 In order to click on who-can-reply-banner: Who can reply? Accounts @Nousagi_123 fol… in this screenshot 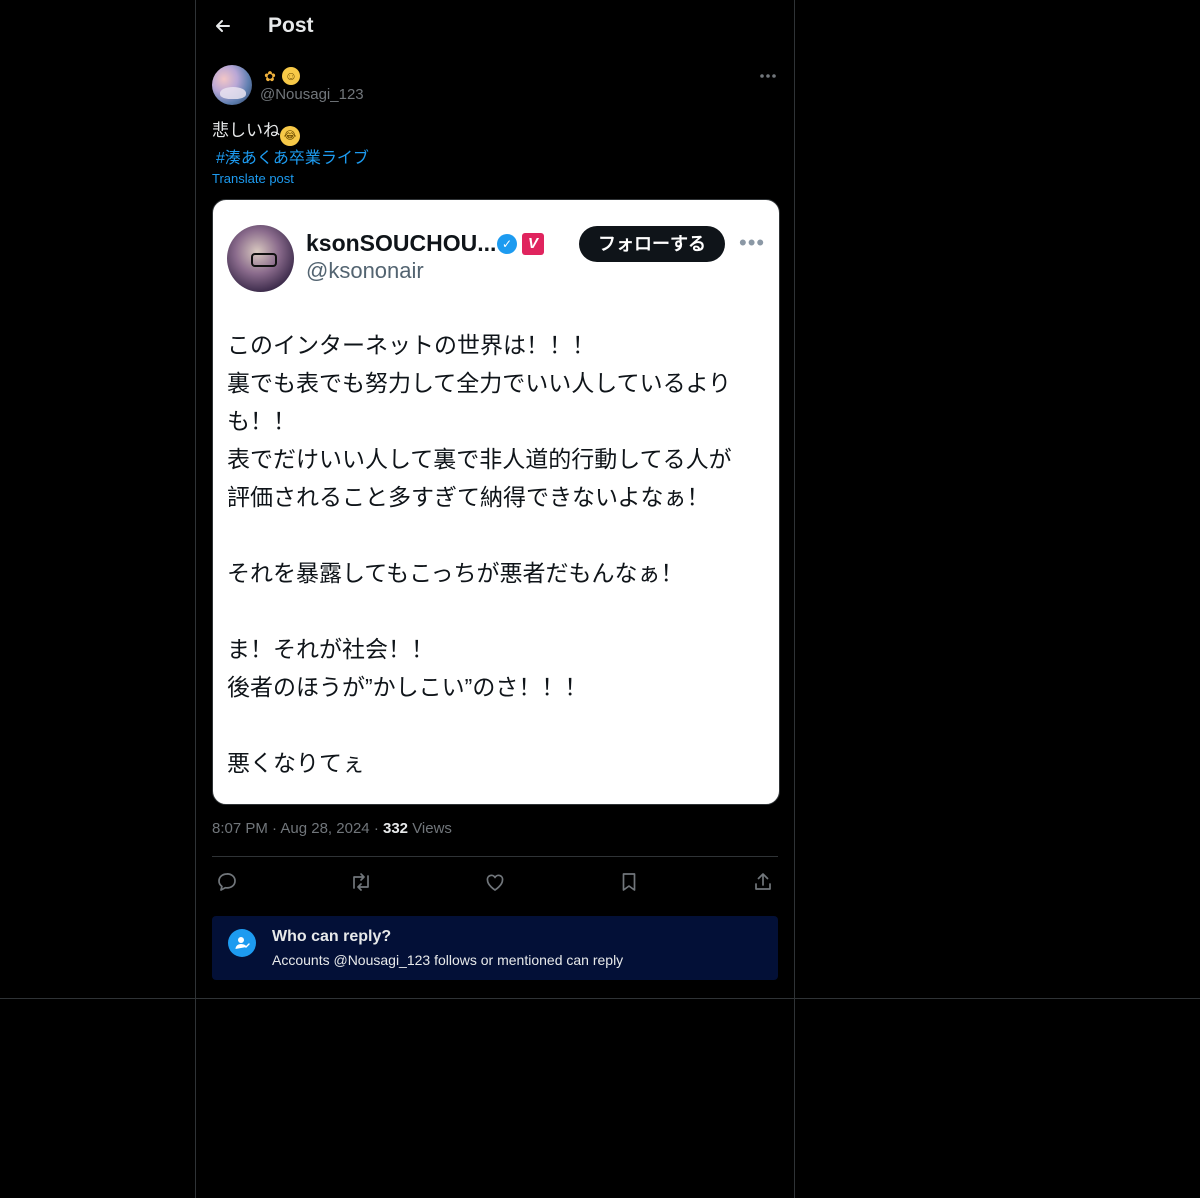, I will do `click(495, 948)`.